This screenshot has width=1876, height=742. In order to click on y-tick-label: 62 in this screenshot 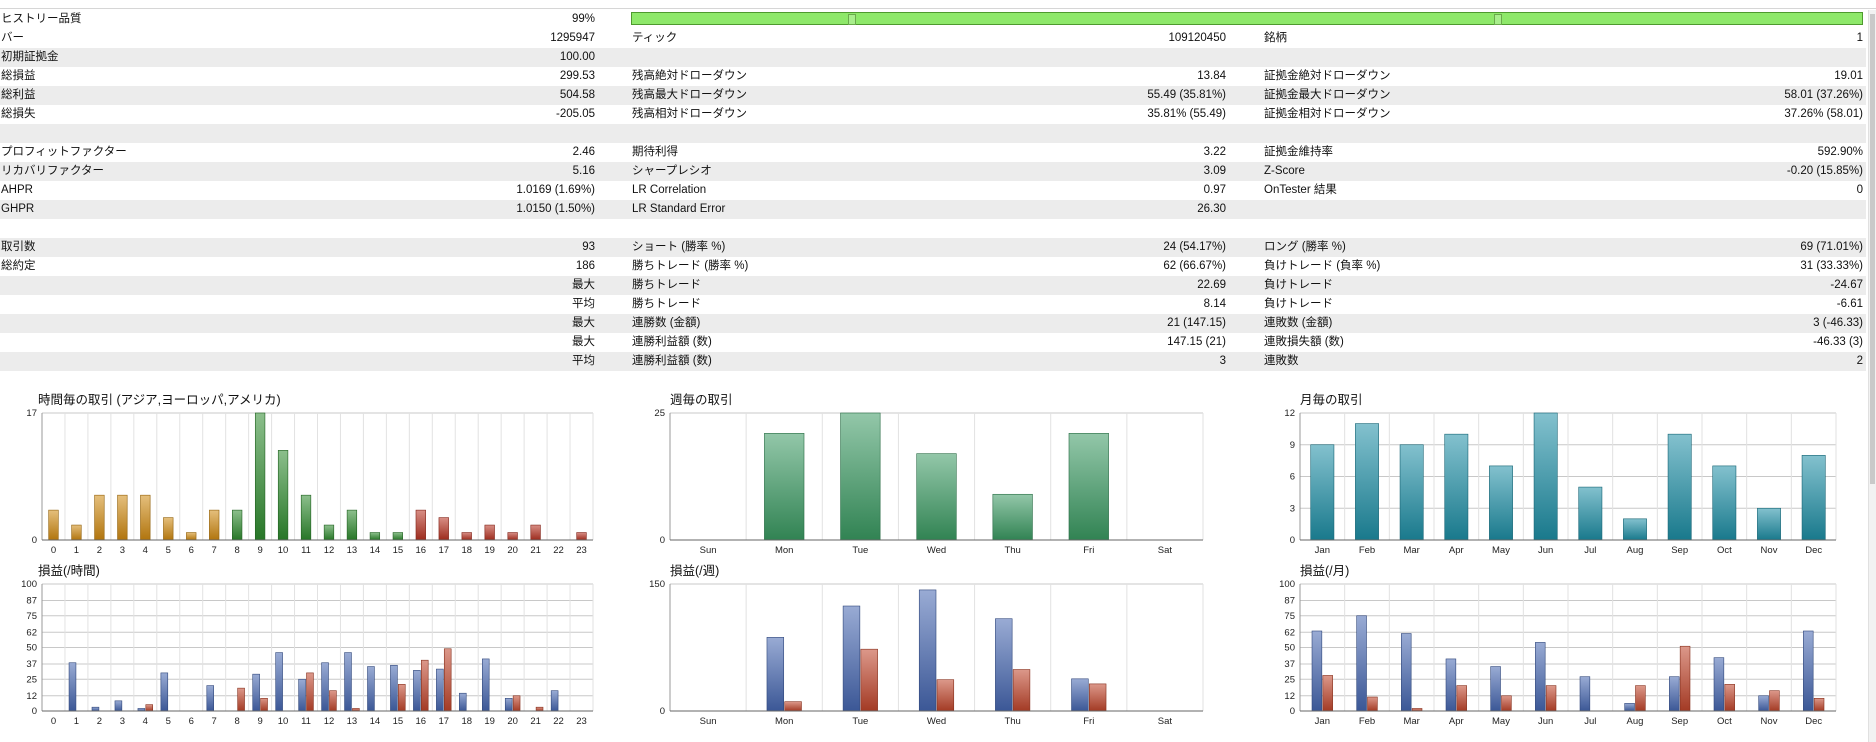, I will do `click(31, 632)`.